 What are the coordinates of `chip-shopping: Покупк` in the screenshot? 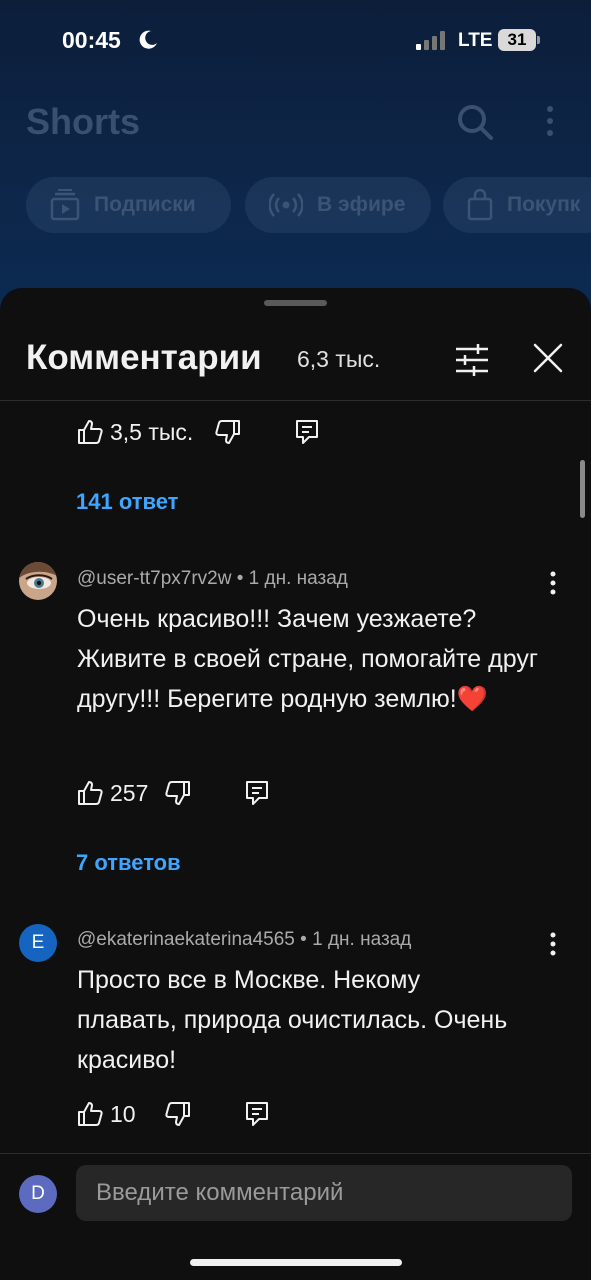 It's located at (517, 205).